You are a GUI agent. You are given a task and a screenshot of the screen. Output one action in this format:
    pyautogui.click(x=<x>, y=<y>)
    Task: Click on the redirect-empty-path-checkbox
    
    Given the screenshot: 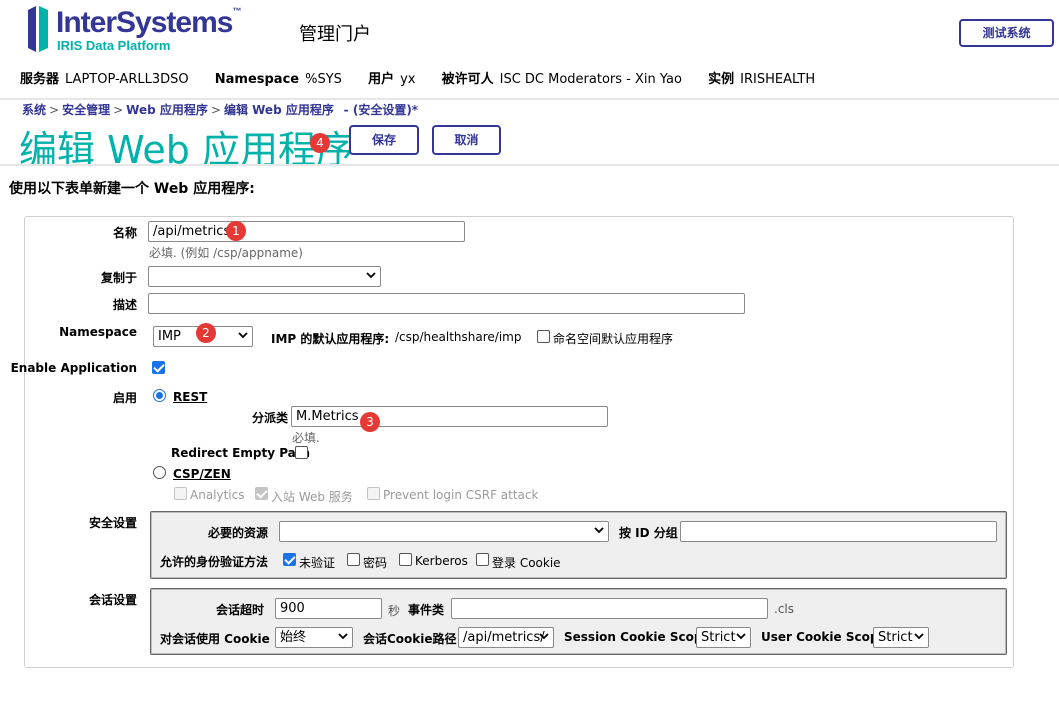 What is the action you would take?
    pyautogui.click(x=301, y=452)
    